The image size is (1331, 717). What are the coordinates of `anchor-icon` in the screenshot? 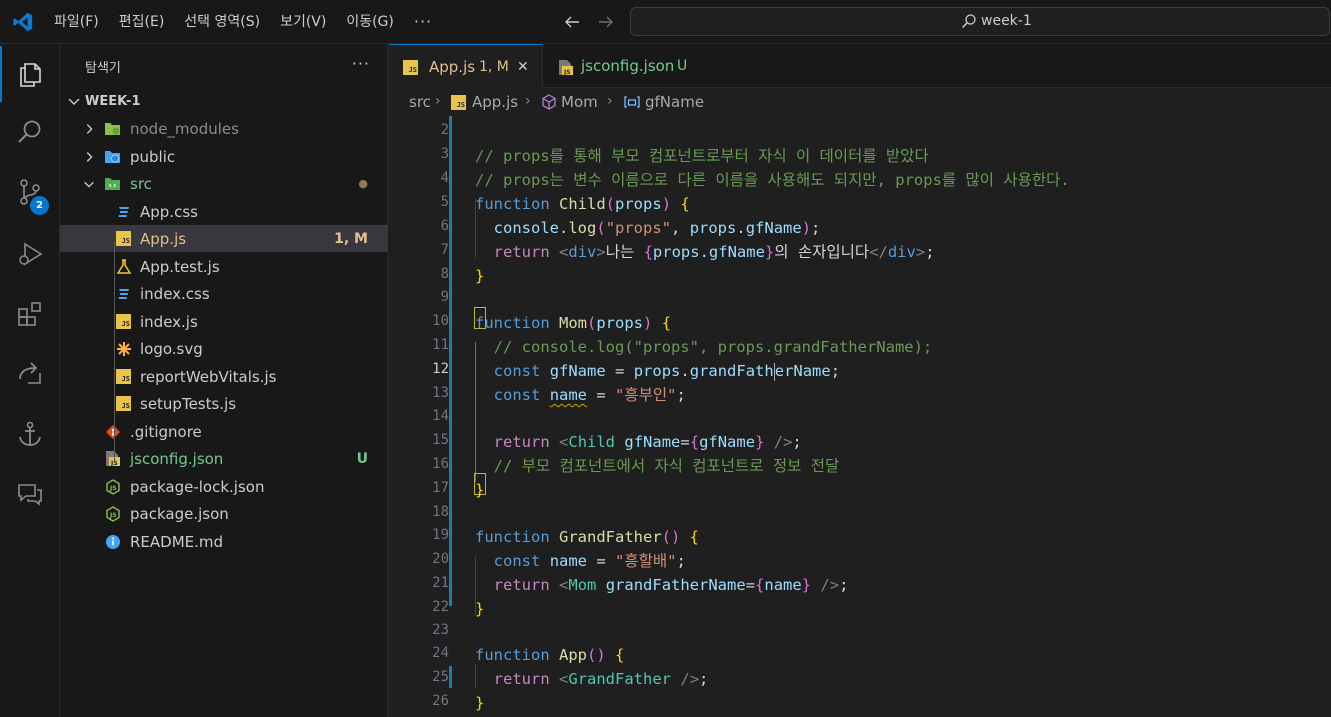 It's located at (30, 434).